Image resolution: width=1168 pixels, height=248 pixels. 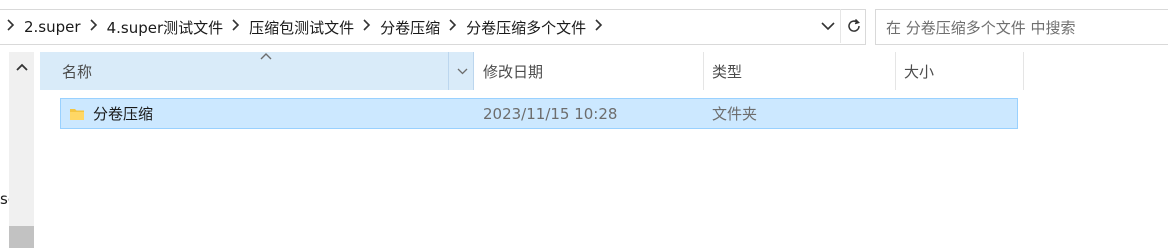 I want to click on nav-scrollbar, so click(x=21, y=150).